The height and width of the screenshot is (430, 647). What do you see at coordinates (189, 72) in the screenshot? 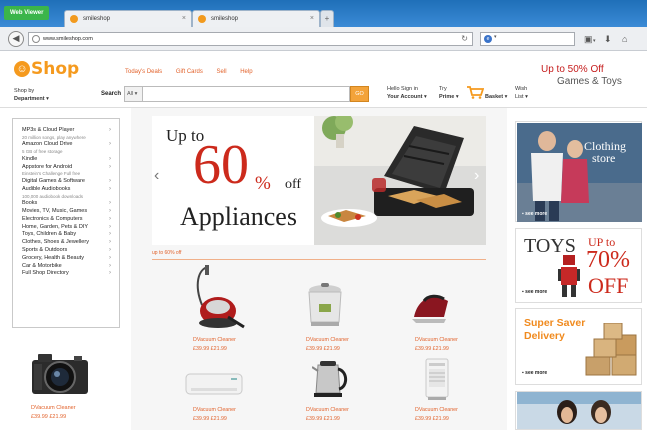
I see `gift-cards-link: Gift Cards` at bounding box center [189, 72].